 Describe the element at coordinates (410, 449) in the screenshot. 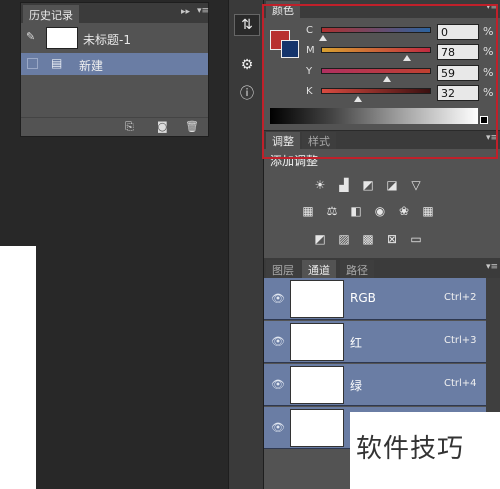

I see `watermark-text: 软件技巧` at that location.